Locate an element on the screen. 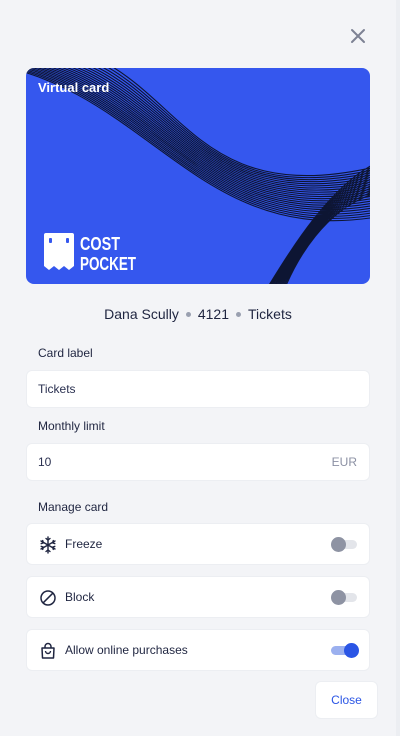  card-label-input is located at coordinates (168, 389).